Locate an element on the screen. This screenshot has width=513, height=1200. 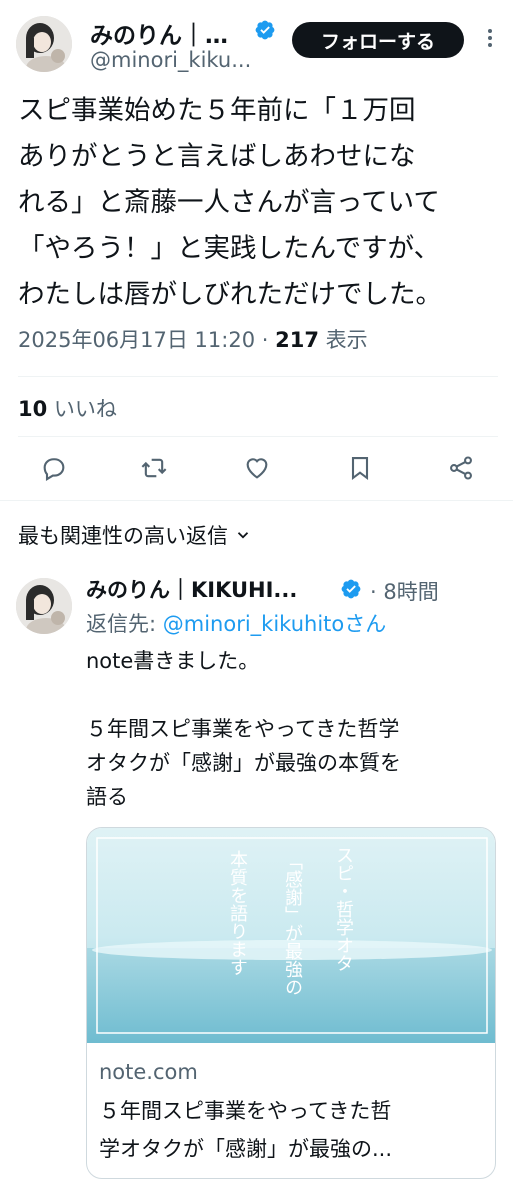
bookmark-icon is located at coordinates (360, 468).